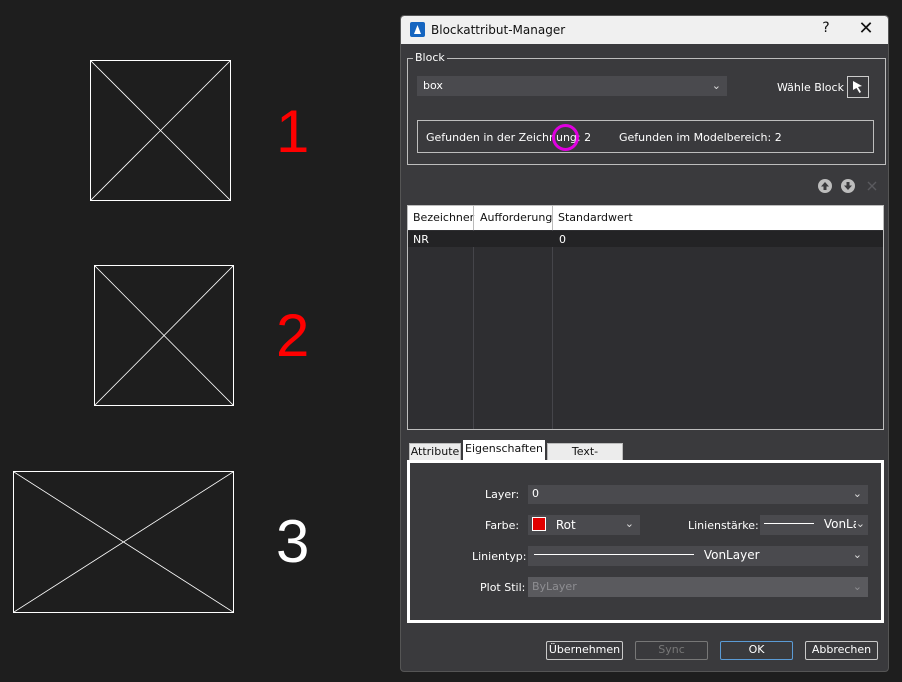 The height and width of the screenshot is (682, 902). Describe the element at coordinates (539, 524) in the screenshot. I see `color-swatch` at that location.